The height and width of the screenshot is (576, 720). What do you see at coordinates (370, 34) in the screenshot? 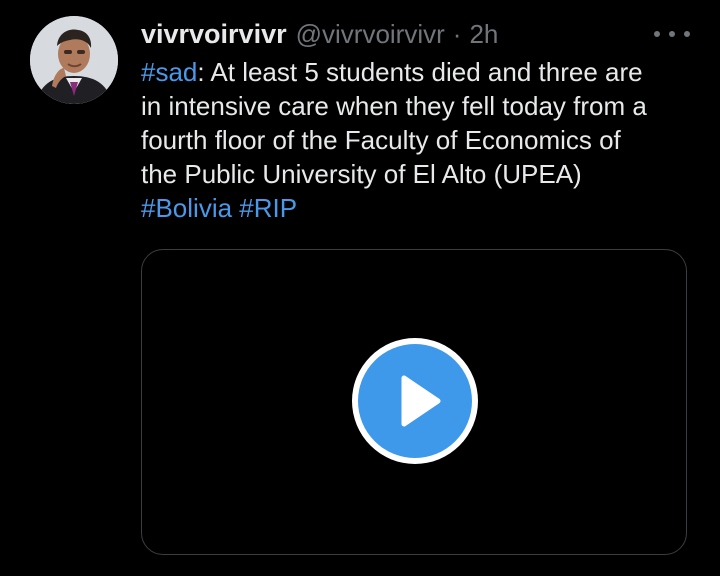
I see `user-handle: @vivrvoirvivr` at bounding box center [370, 34].